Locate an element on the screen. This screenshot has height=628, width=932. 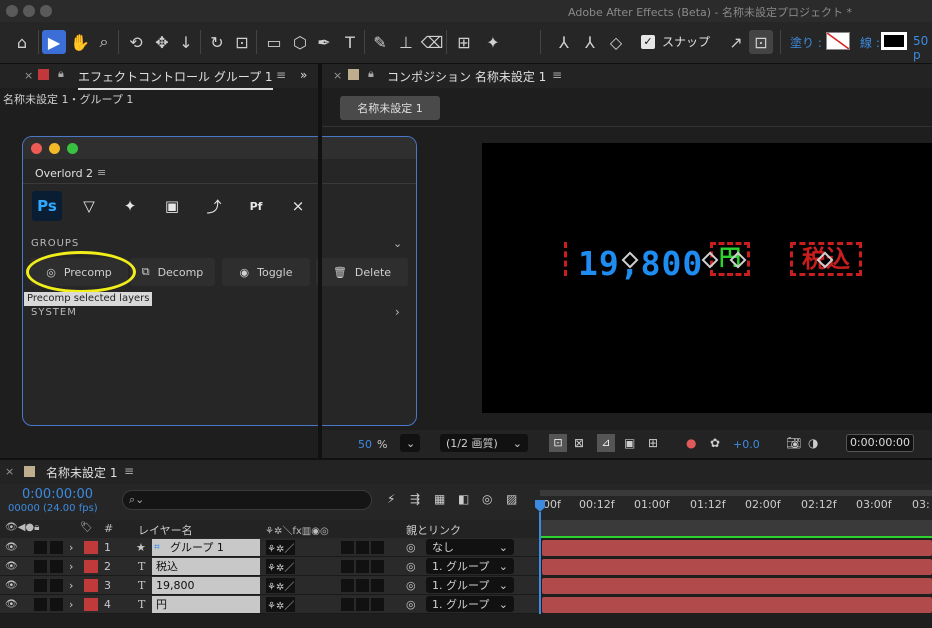
mask-path-icon: ⊿ is located at coordinates (606, 443).